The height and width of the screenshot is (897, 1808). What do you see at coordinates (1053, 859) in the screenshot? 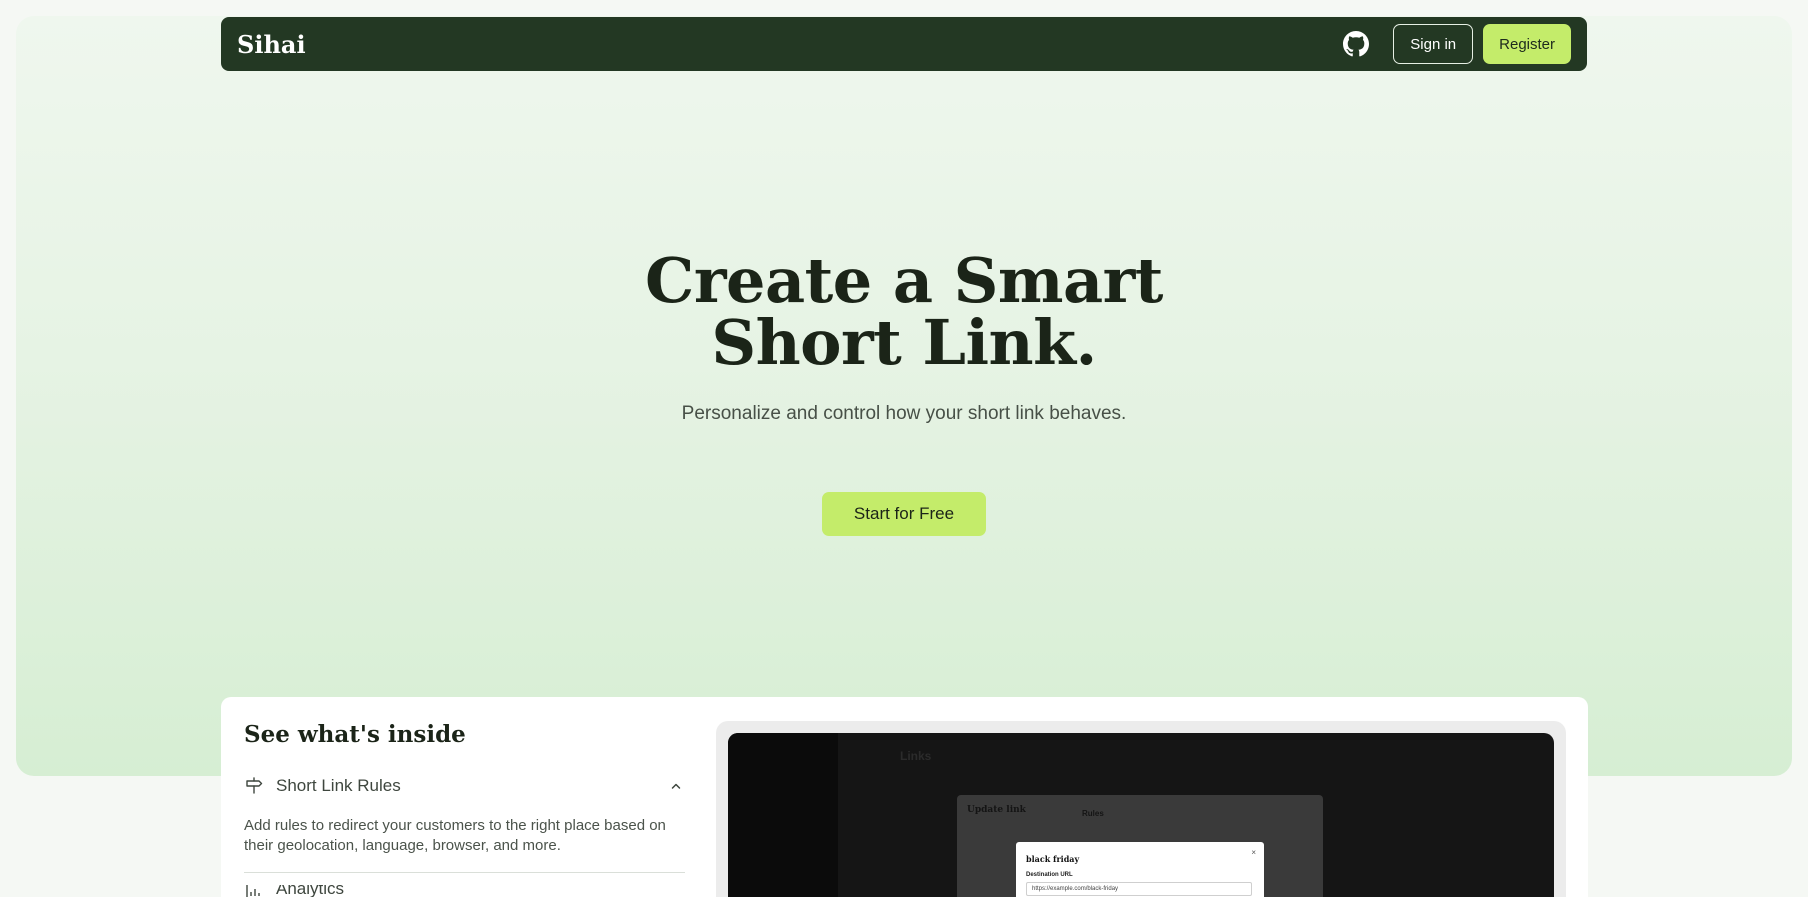
I see `preview-dialog-title: black friday` at bounding box center [1053, 859].